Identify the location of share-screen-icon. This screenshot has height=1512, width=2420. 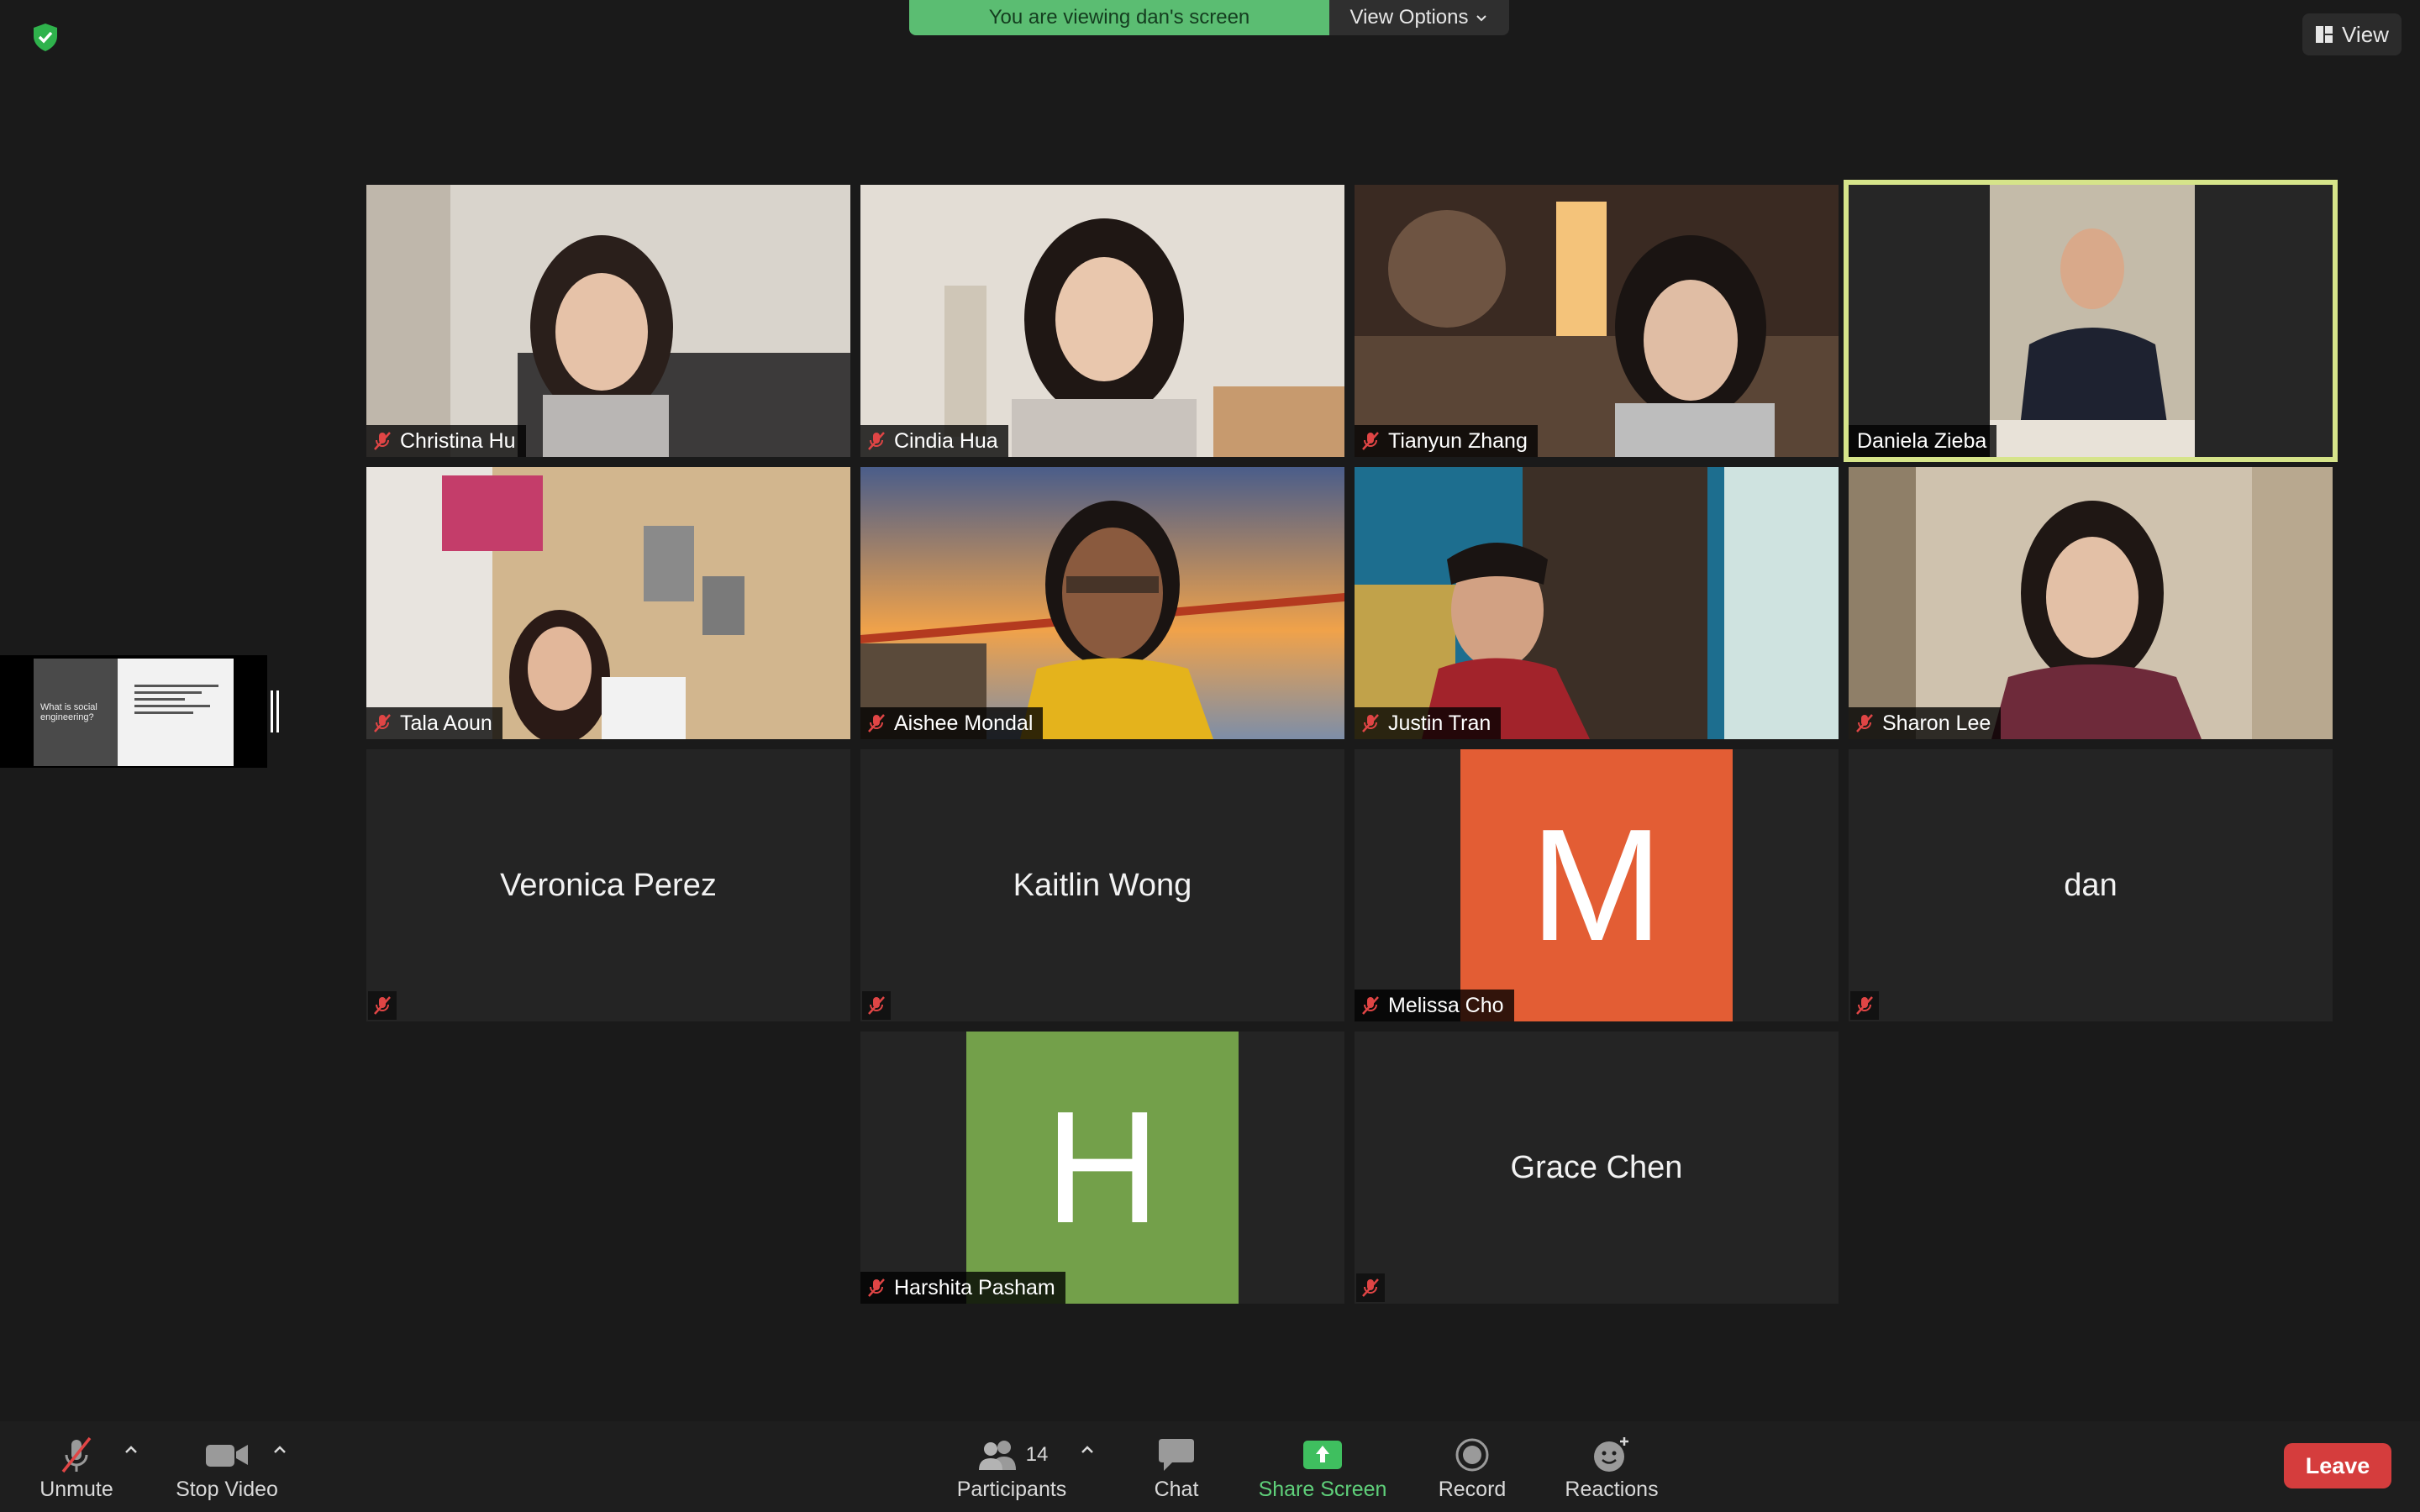
(1322, 1455).